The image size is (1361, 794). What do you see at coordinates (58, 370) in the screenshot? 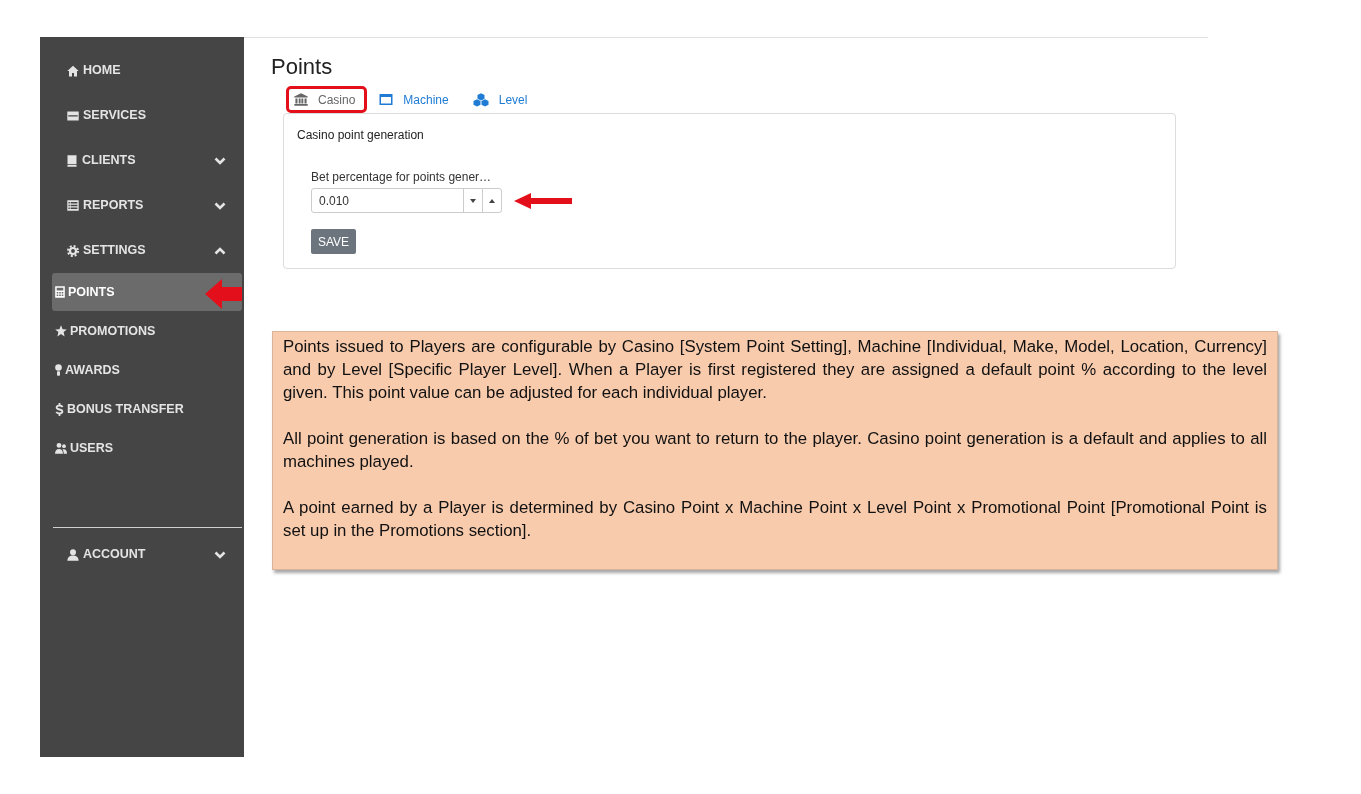
I see `pin-icon` at bounding box center [58, 370].